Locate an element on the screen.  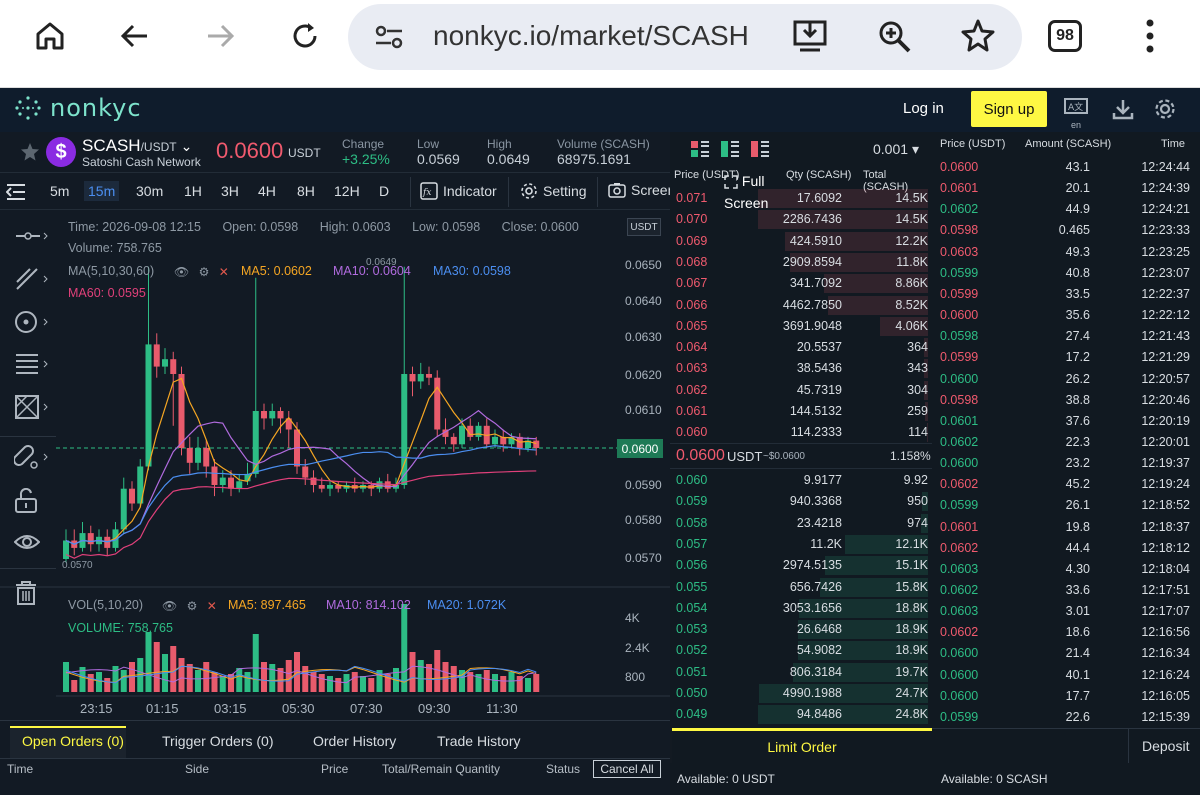
back-arrow-icon is located at coordinates (135, 36).